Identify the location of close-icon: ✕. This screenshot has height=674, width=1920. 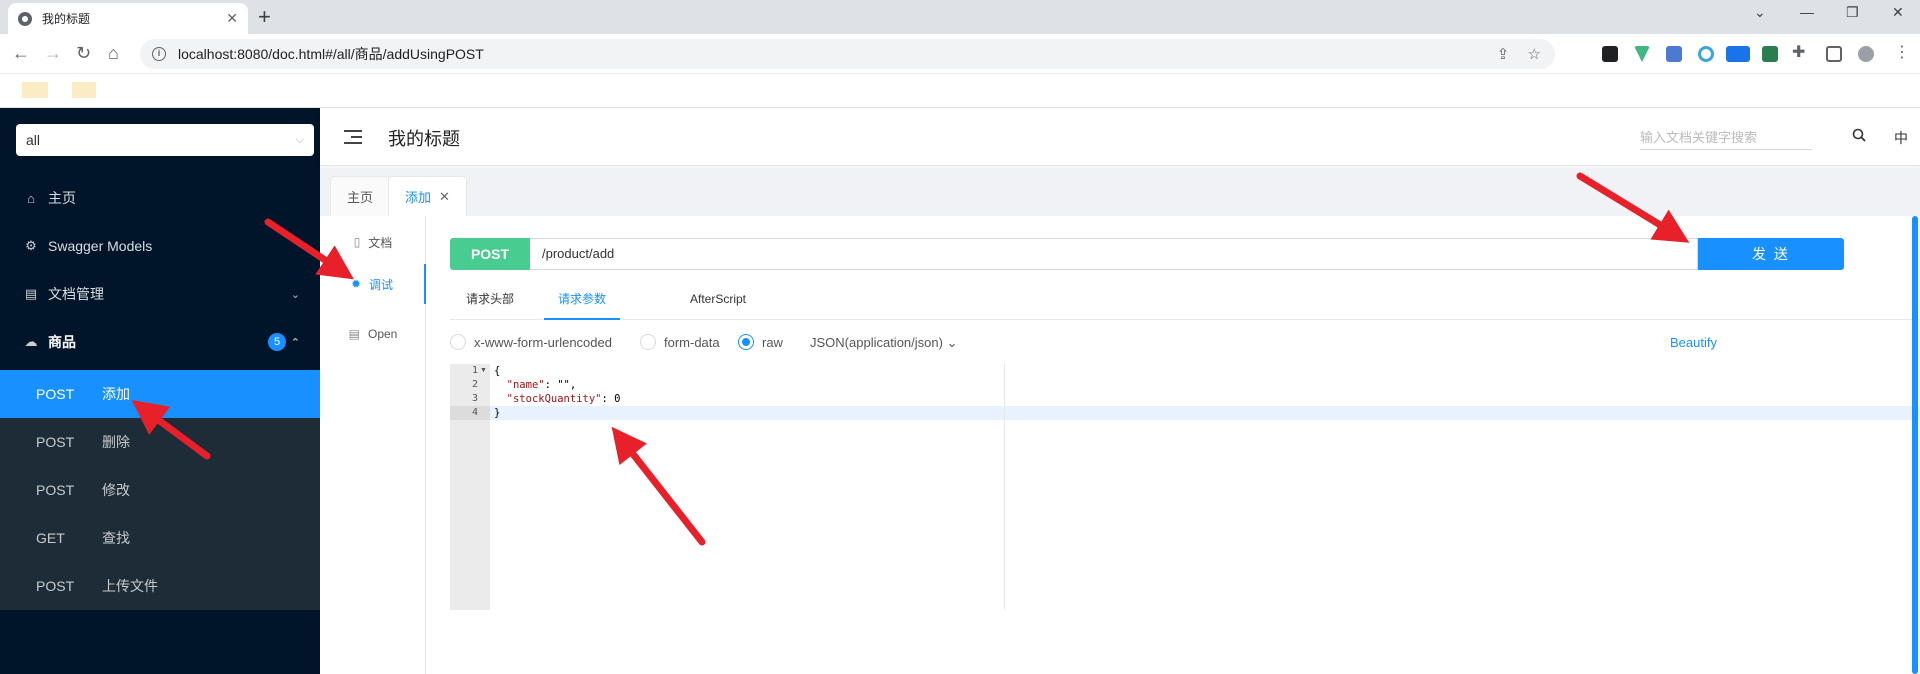
(444, 197).